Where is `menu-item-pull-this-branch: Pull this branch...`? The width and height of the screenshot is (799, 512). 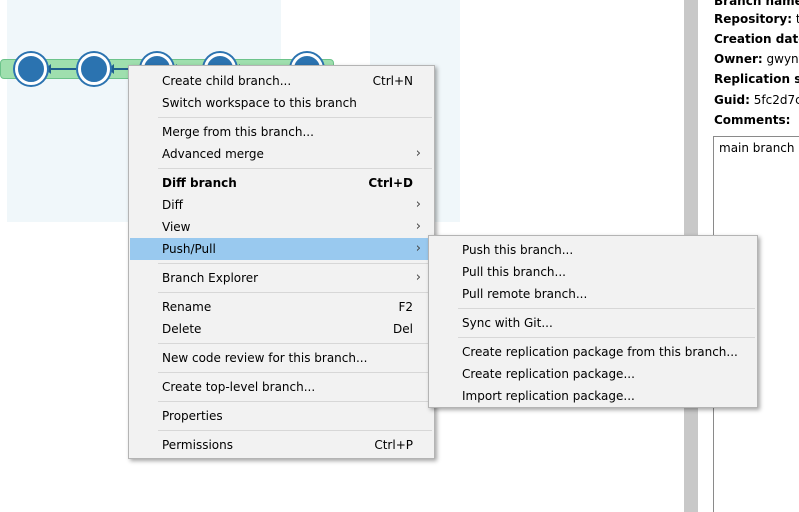
menu-item-pull-this-branch: Pull this branch... is located at coordinates (593, 272).